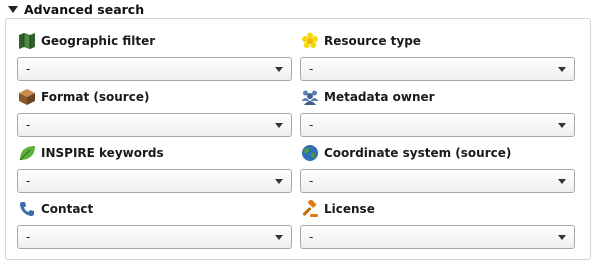 This screenshot has height=264, width=595. Describe the element at coordinates (154, 181) in the screenshot. I see `inspire-keywords-select: -` at that location.